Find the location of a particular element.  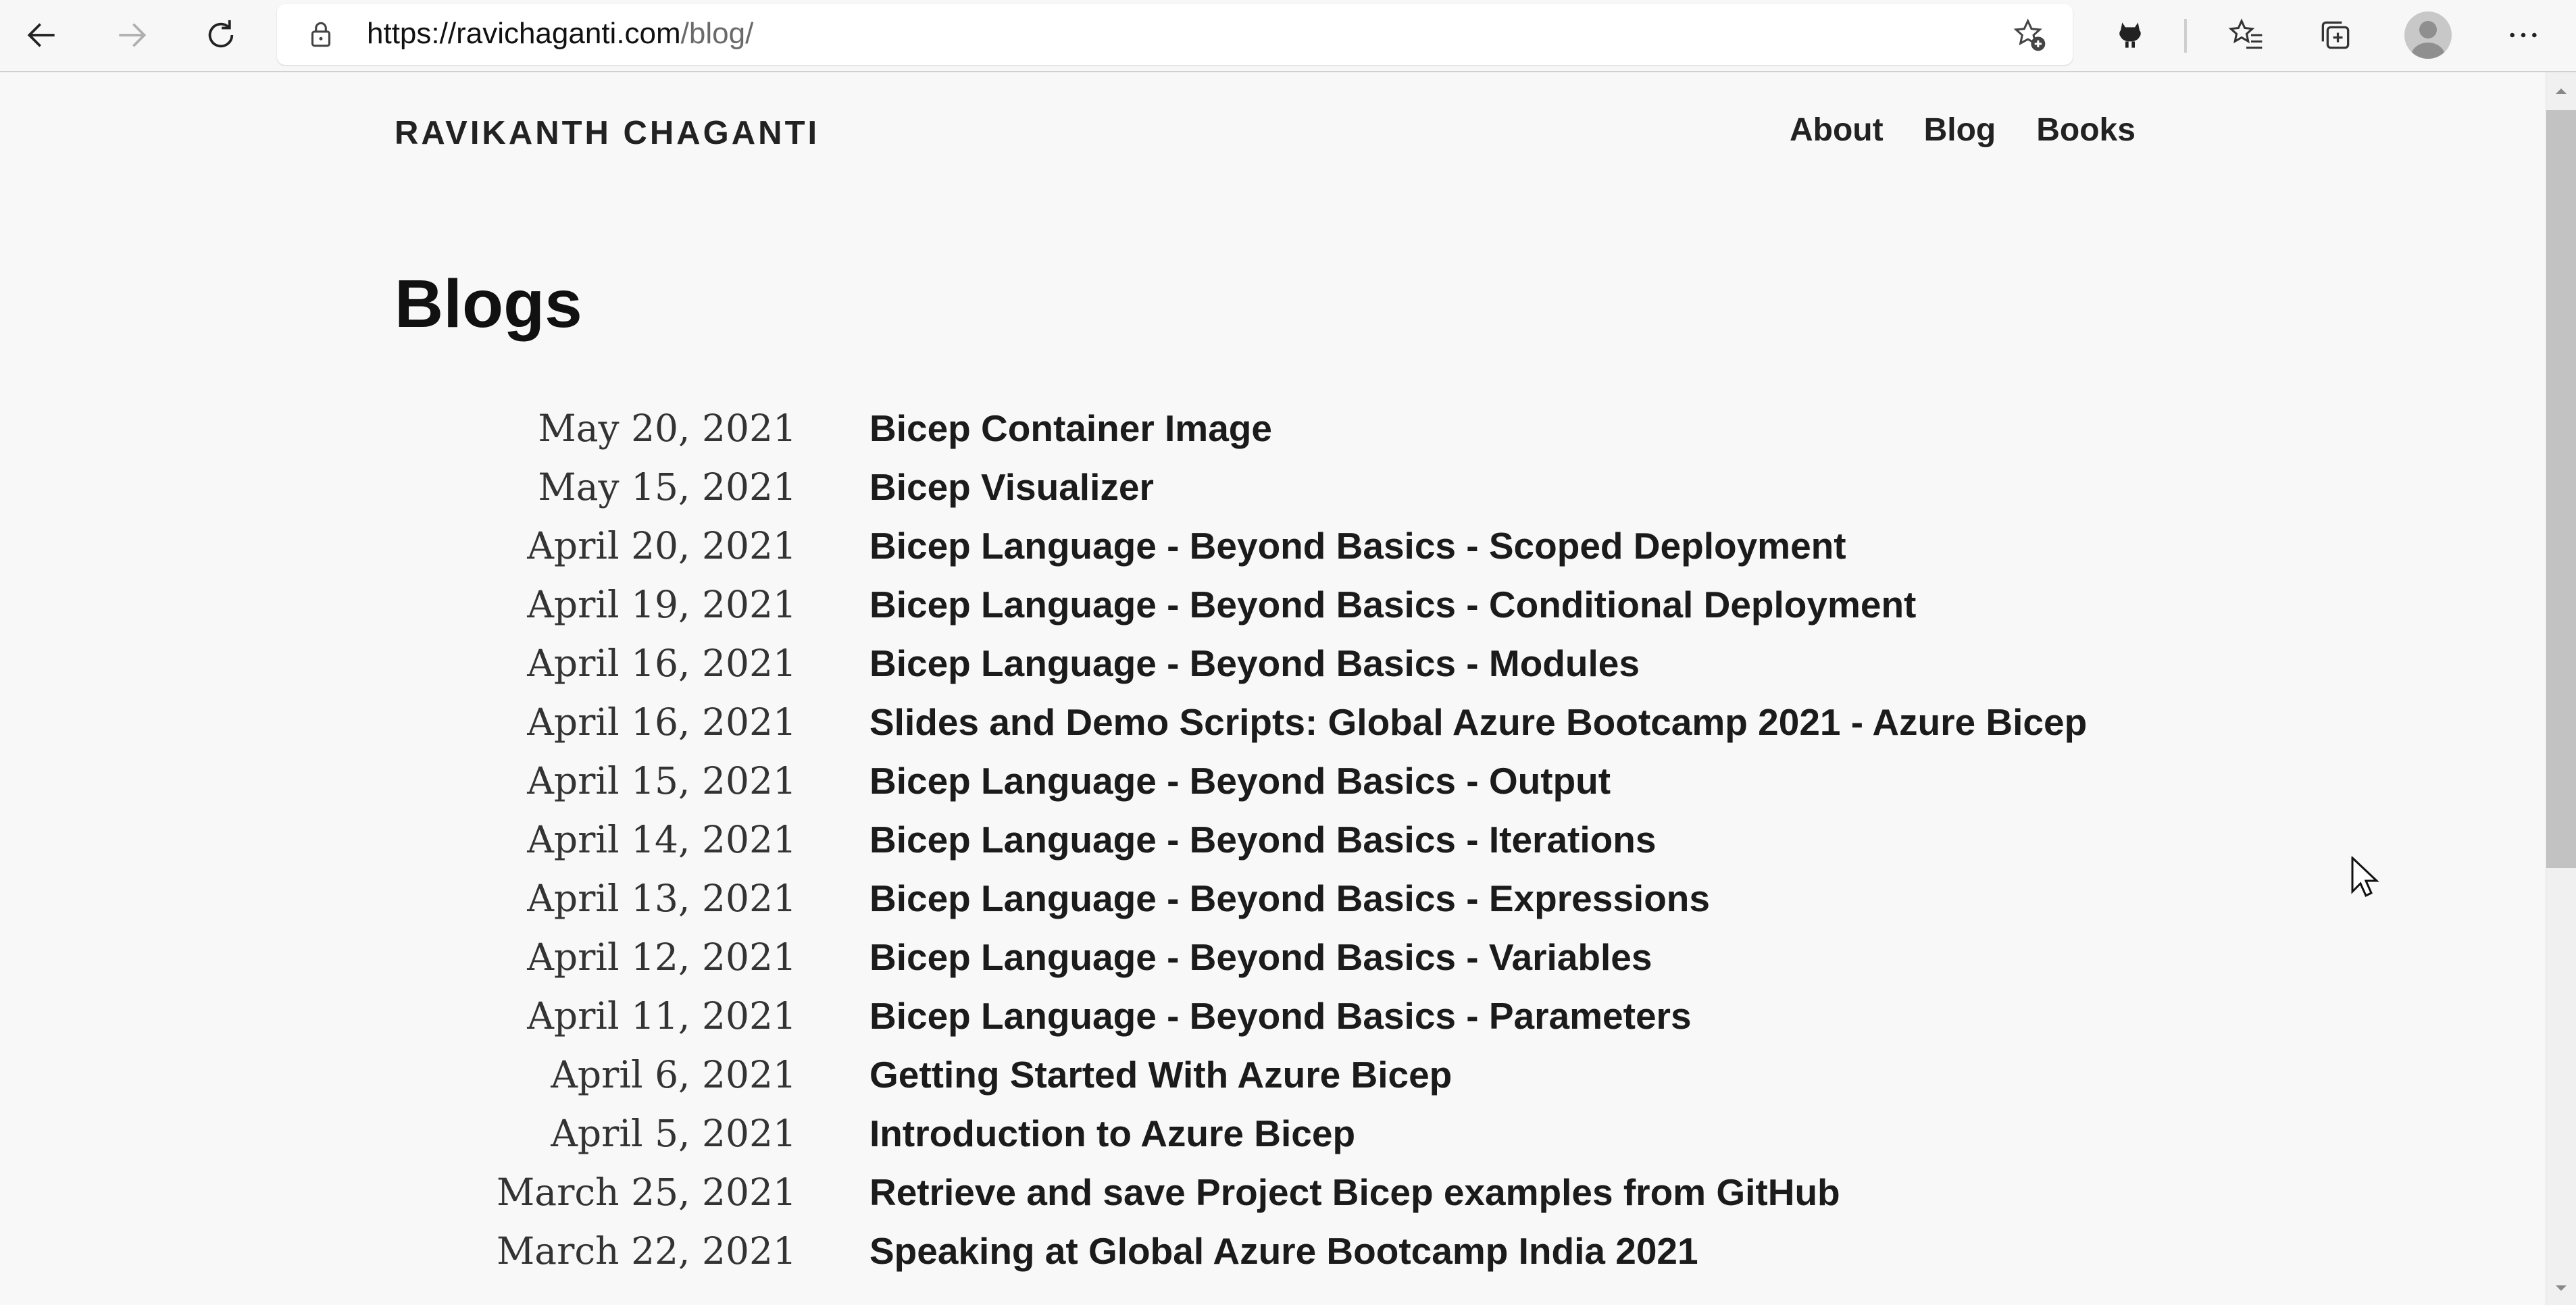

page-scrollbar is located at coordinates (2561, 688).